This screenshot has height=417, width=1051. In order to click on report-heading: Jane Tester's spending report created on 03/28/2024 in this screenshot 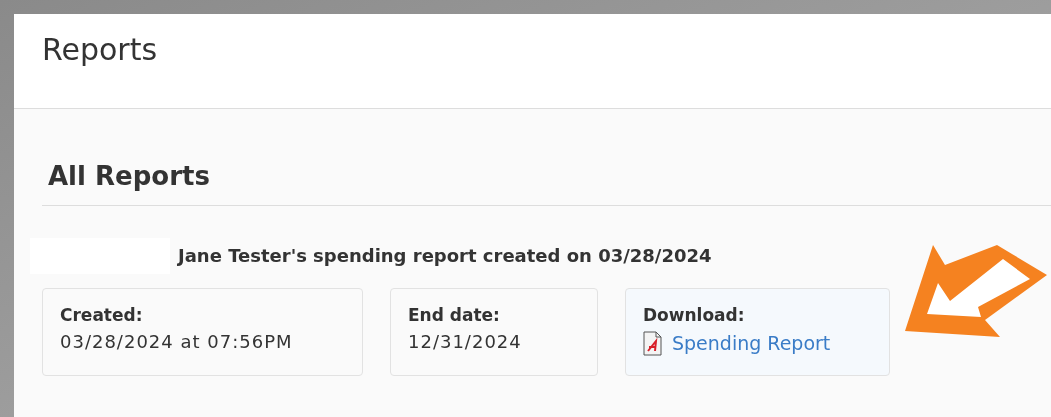, I will do `click(445, 256)`.